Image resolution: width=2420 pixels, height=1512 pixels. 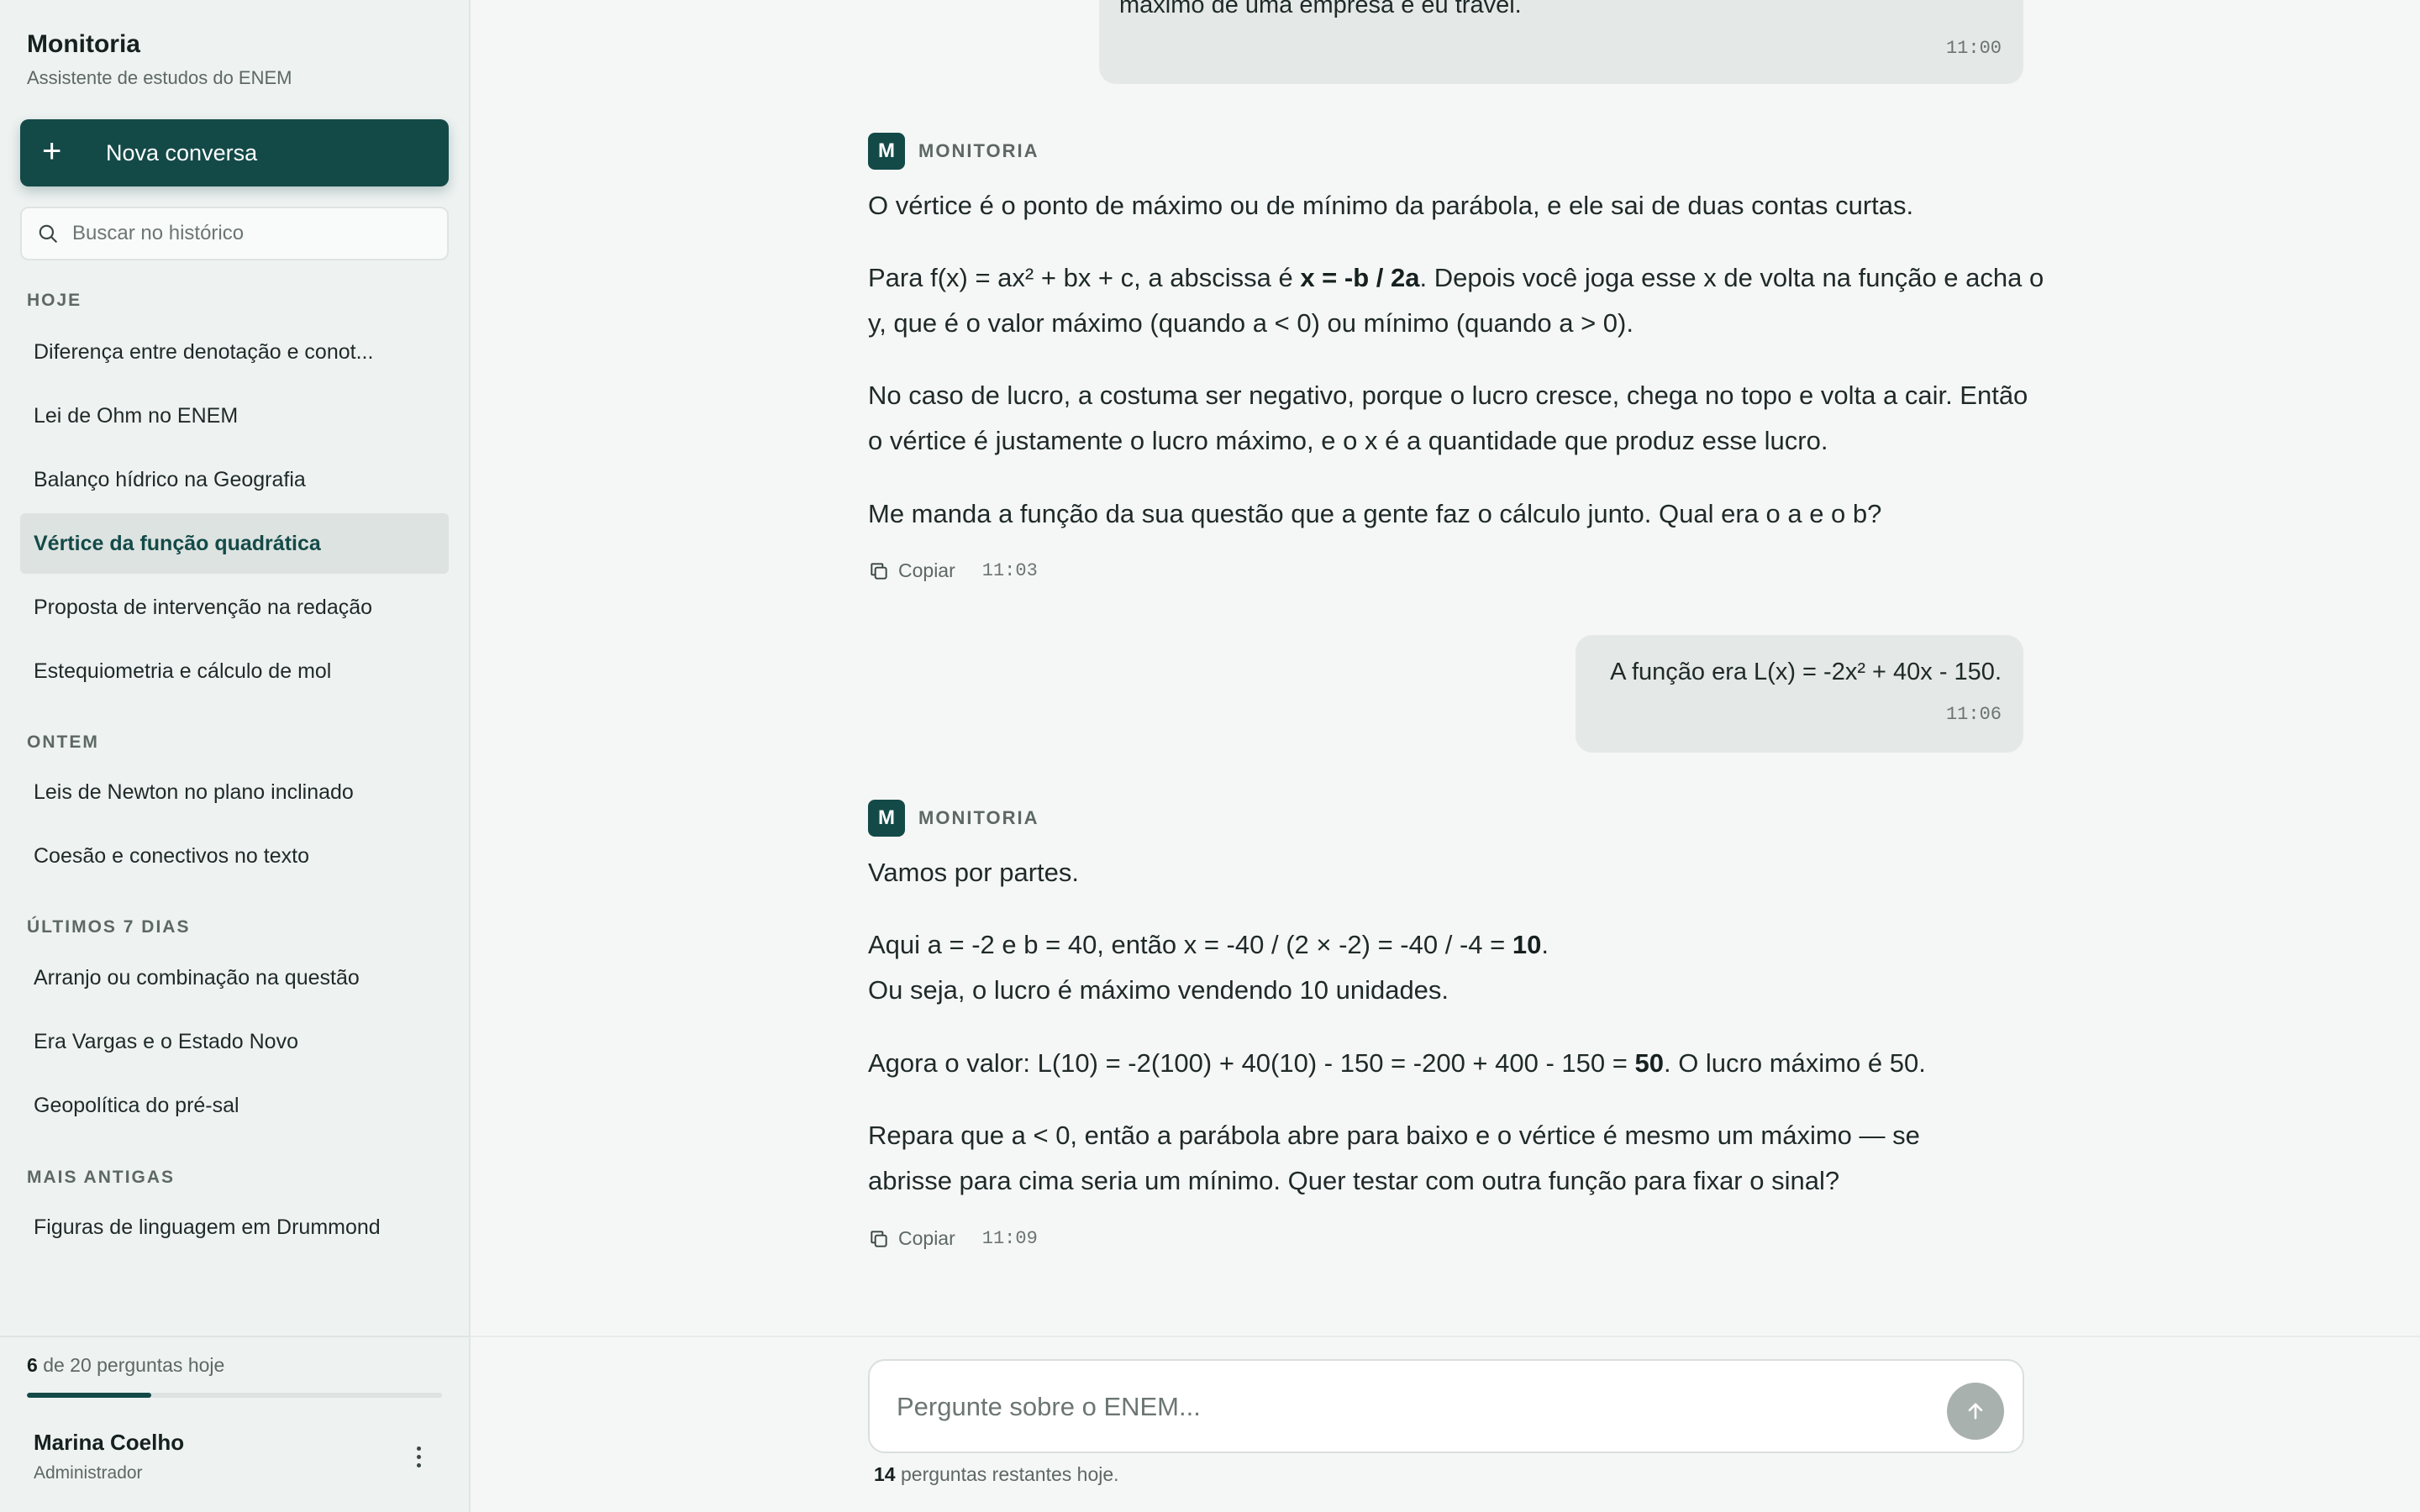 I want to click on send-button, so click(x=1976, y=1411).